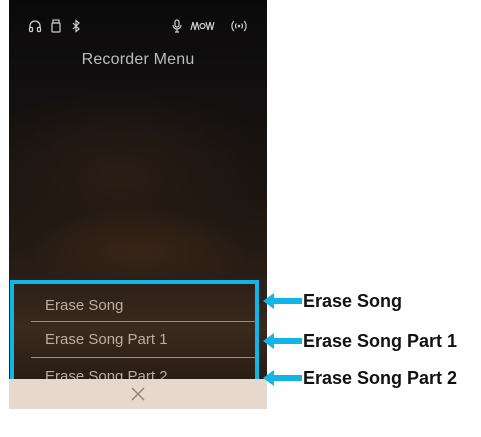 This screenshot has width=481, height=437. I want to click on close-button, so click(138, 394).